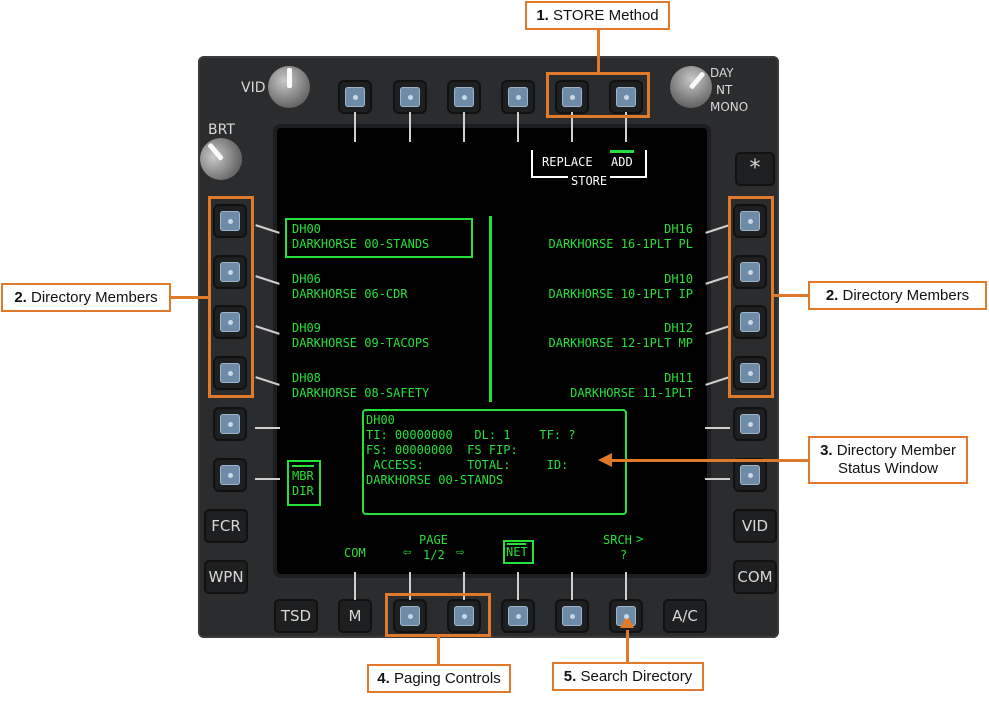 This screenshot has height=706, width=989. I want to click on status-line-4: ACCESS: TOTAL: ID:, so click(467, 465).